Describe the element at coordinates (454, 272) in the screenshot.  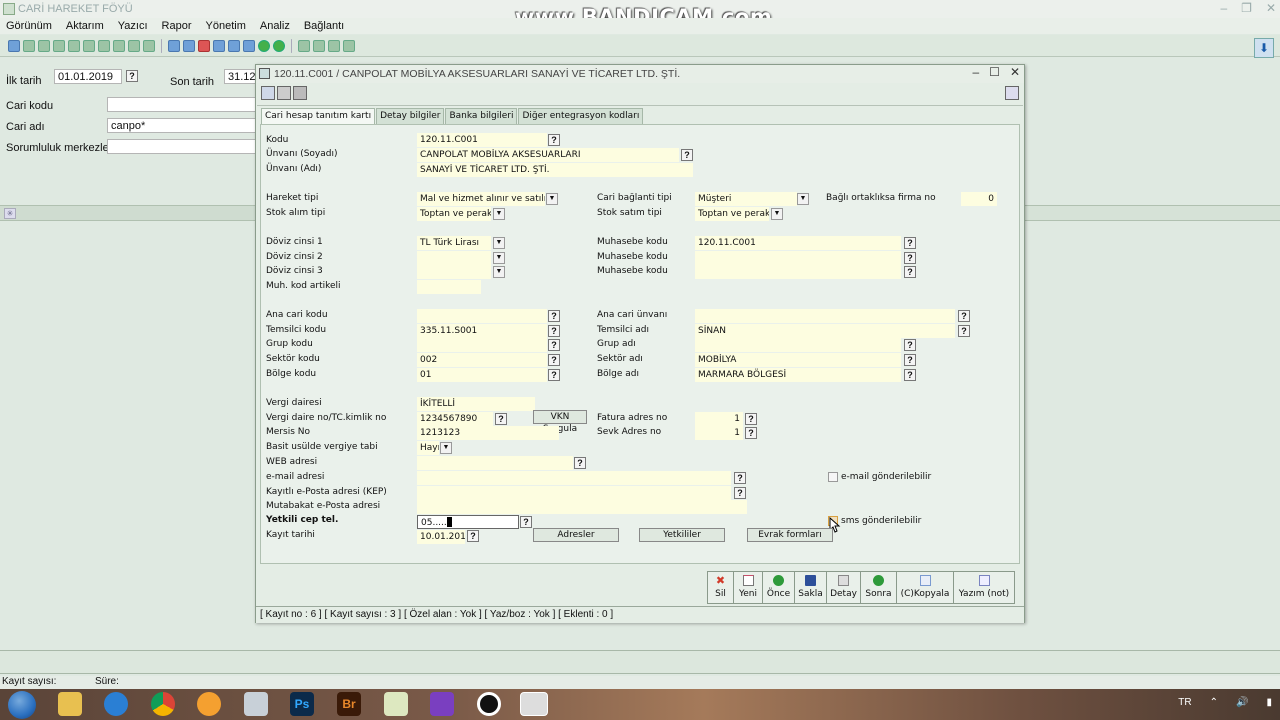
I see `doviz3-select` at that location.